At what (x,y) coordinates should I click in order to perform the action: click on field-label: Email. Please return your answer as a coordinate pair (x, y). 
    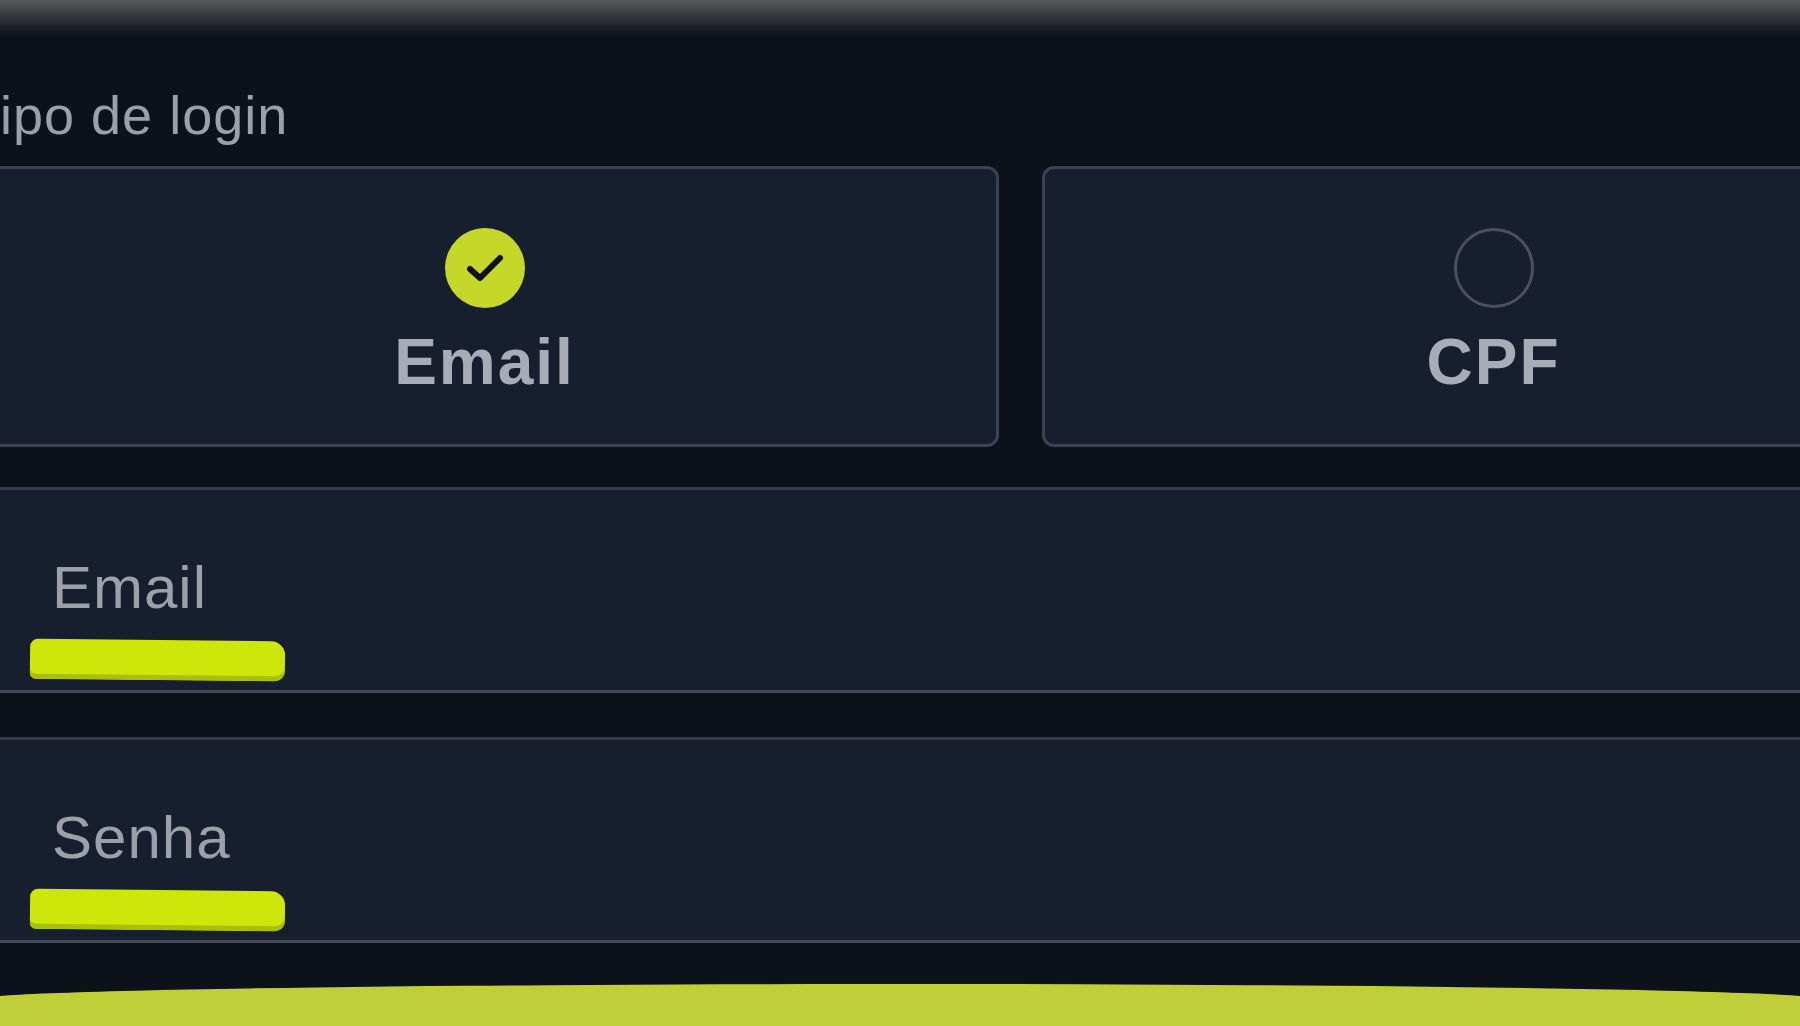
    Looking at the image, I should click on (130, 588).